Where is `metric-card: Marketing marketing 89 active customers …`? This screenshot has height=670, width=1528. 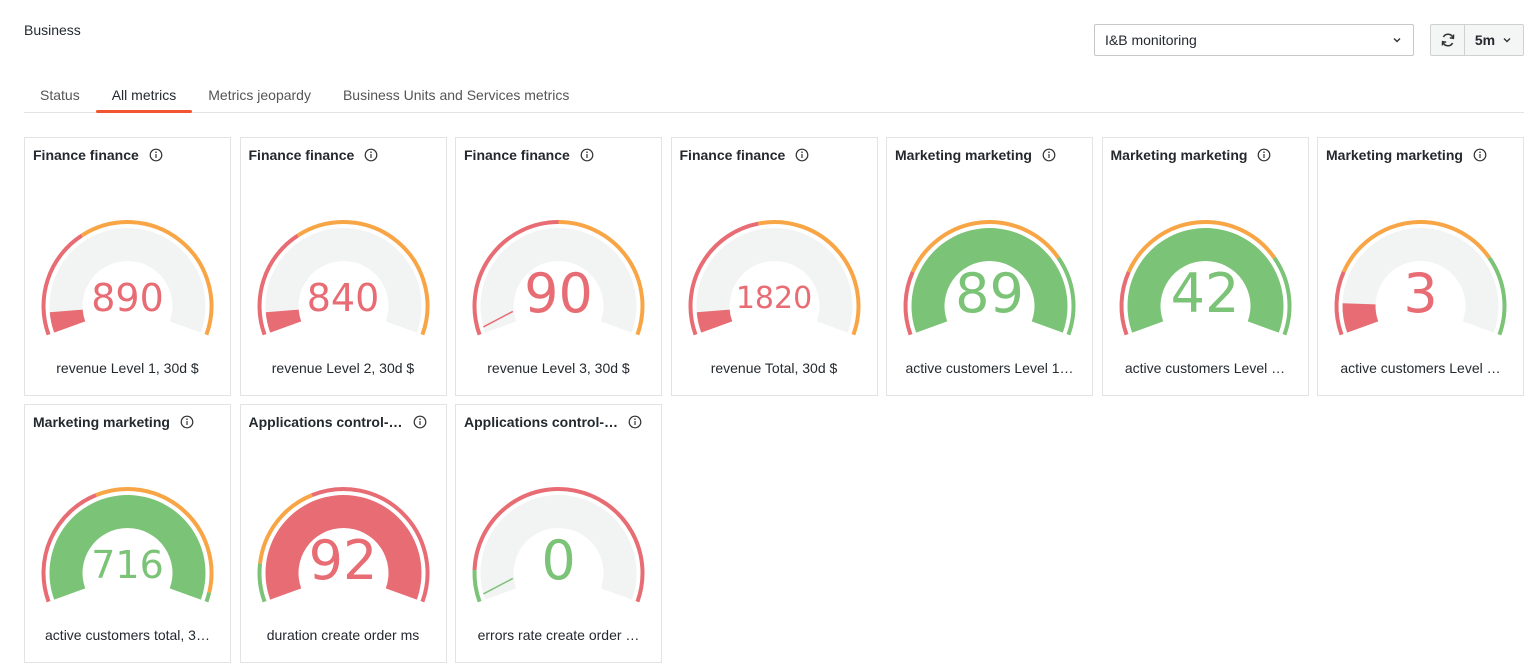
metric-card: Marketing marketing 89 active customers … is located at coordinates (989, 266).